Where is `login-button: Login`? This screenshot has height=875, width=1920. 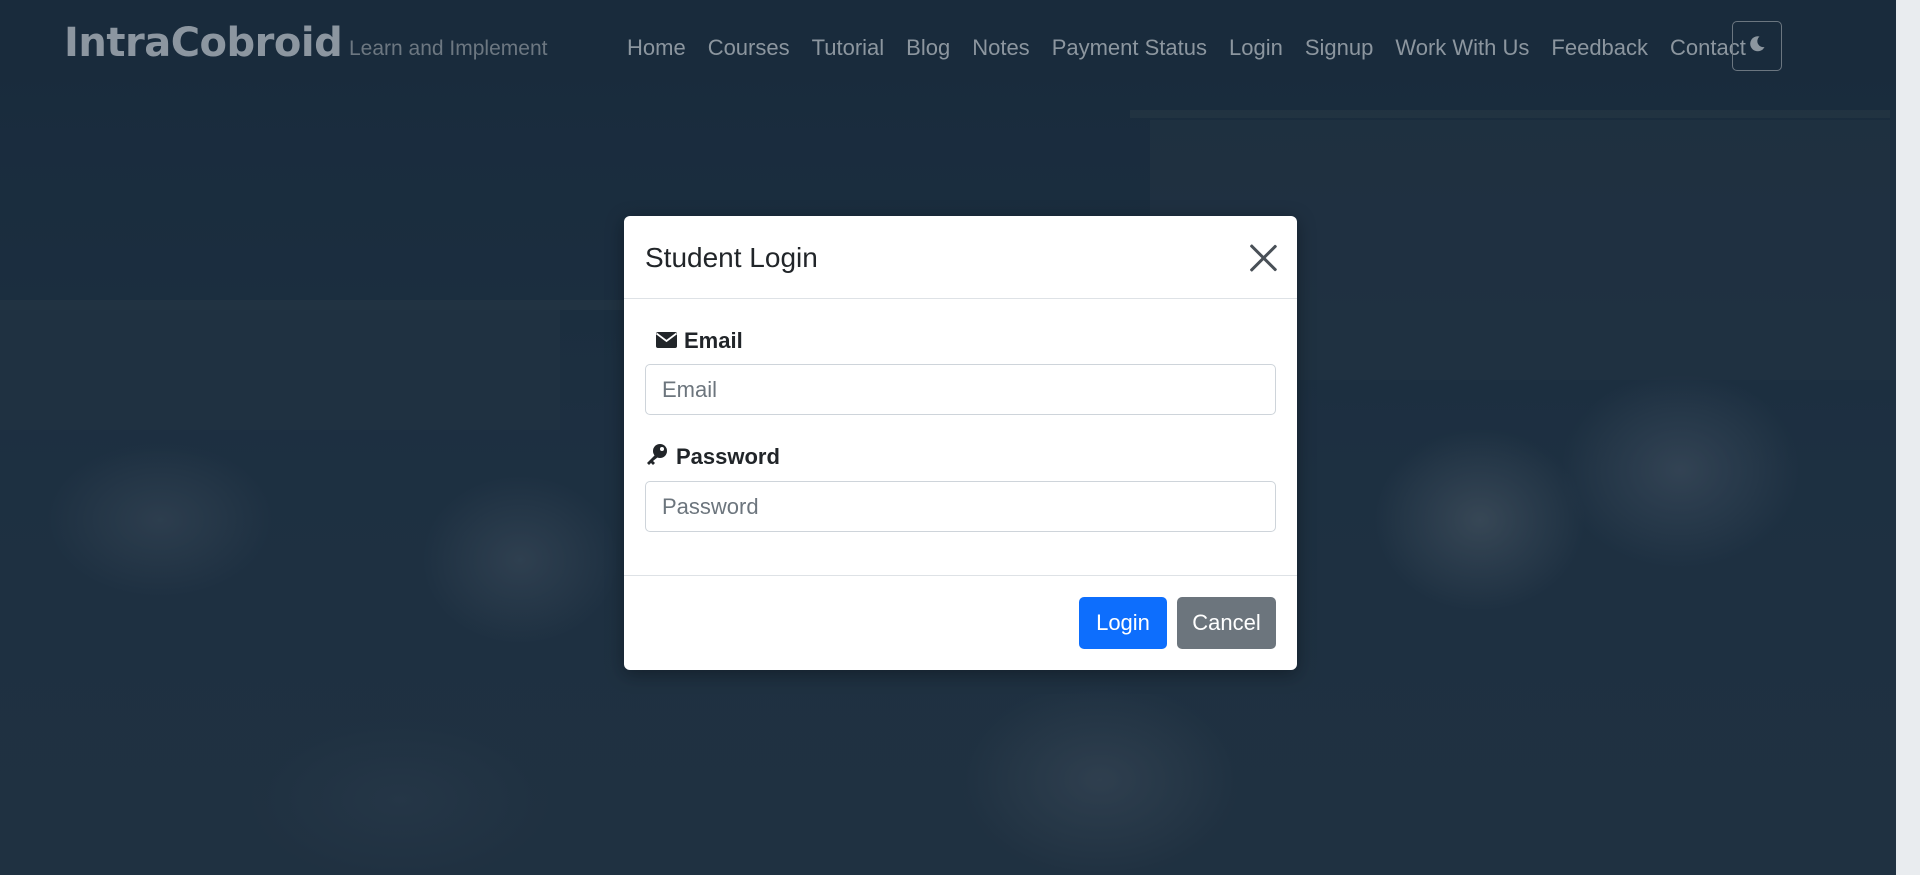 login-button: Login is located at coordinates (1123, 623).